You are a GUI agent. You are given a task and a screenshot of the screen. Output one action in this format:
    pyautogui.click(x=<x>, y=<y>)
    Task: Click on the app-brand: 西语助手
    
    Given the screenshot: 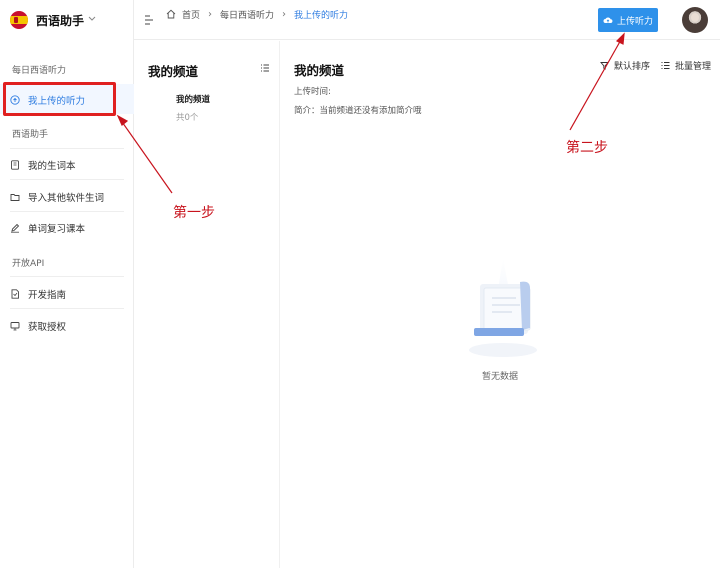 What is the action you would take?
    pyautogui.click(x=53, y=20)
    